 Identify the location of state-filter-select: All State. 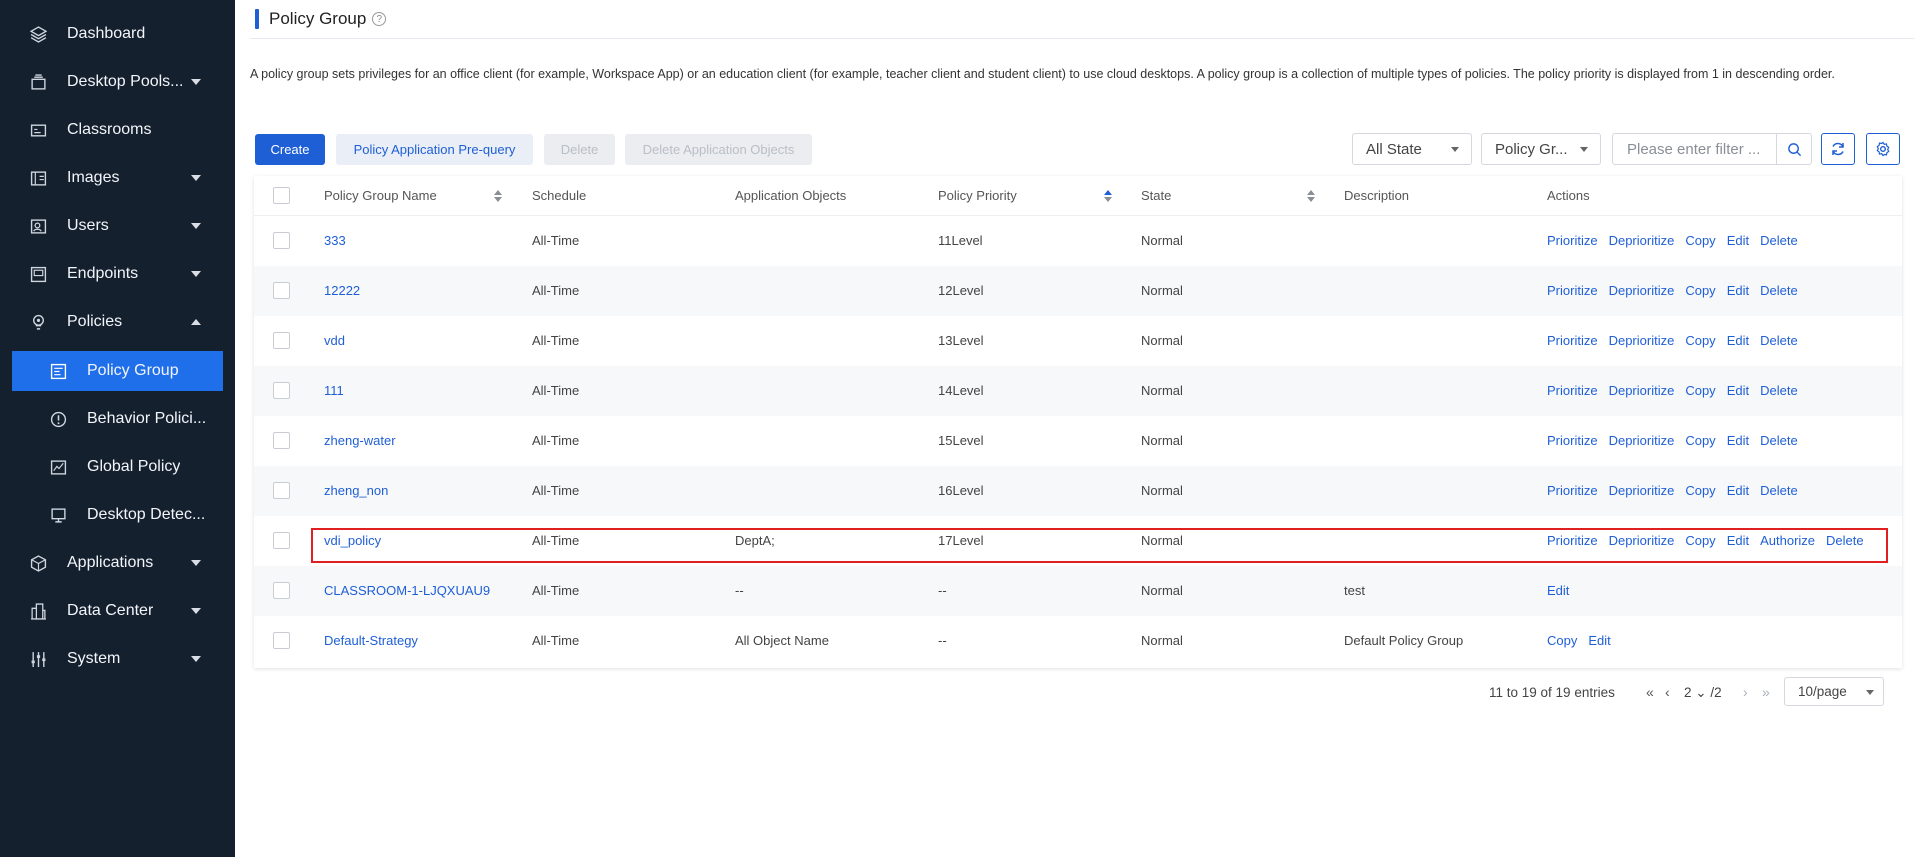
(1412, 149).